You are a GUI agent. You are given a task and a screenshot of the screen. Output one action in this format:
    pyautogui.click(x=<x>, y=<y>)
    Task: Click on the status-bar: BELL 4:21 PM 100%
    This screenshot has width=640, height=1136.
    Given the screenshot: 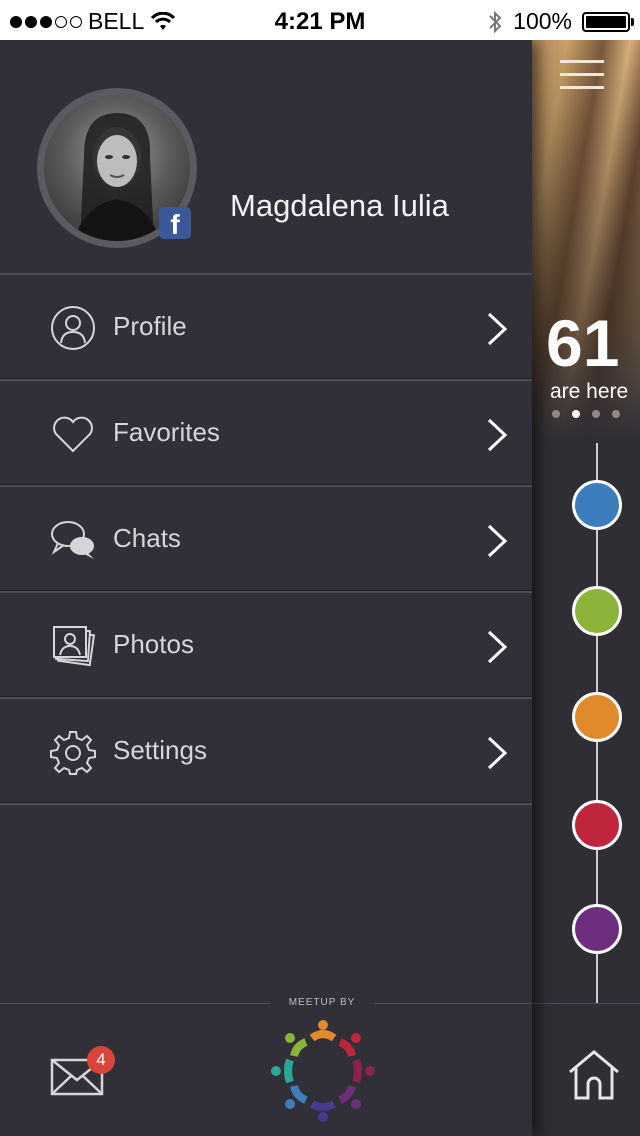 What is the action you would take?
    pyautogui.click(x=320, y=20)
    